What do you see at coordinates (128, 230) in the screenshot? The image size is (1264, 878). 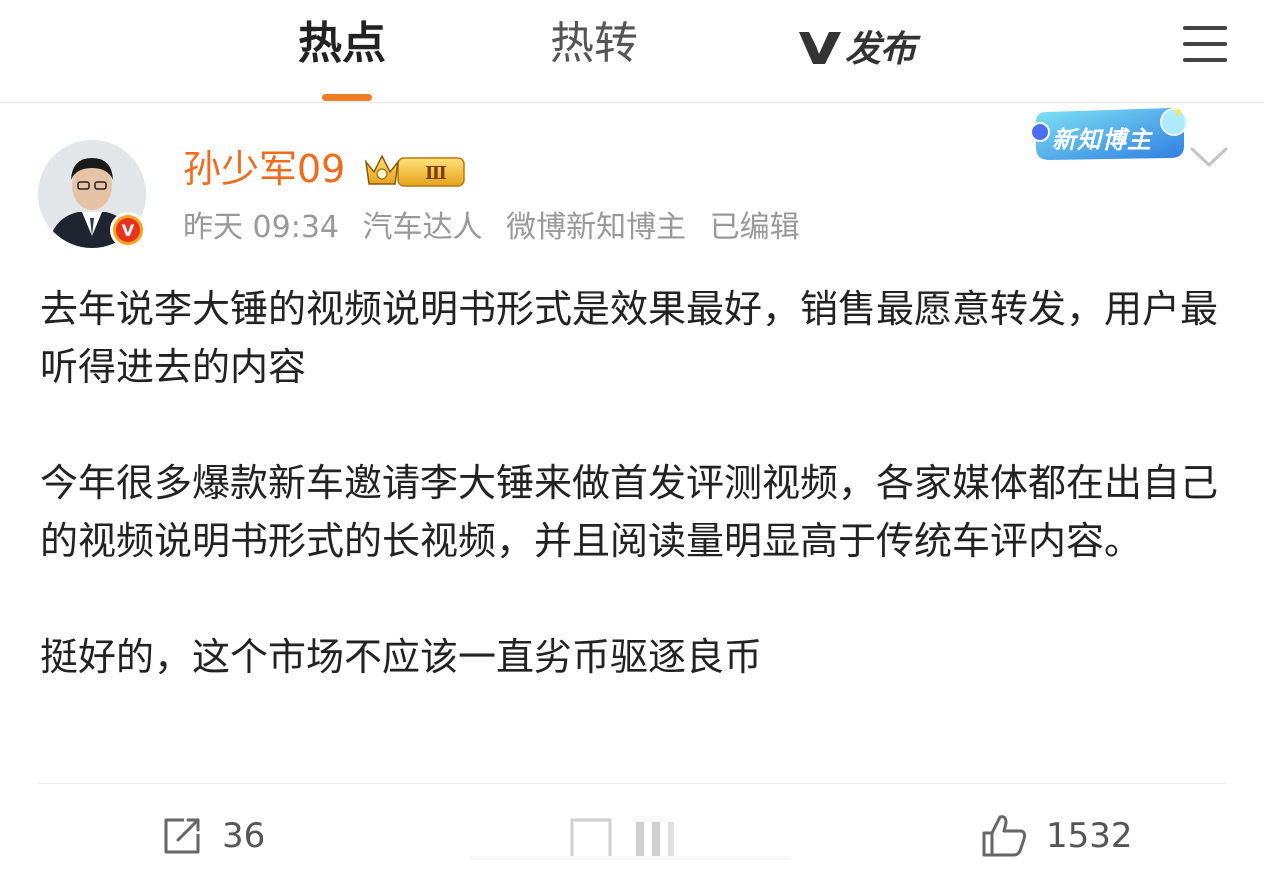 I see `verified-icon: V` at bounding box center [128, 230].